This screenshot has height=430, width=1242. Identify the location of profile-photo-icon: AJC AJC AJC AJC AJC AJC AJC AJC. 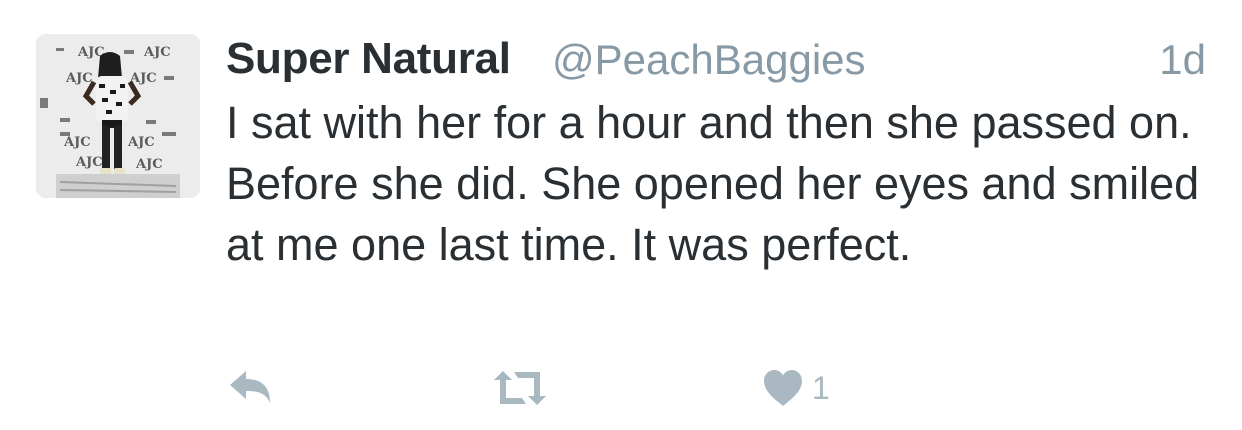
(118, 116).